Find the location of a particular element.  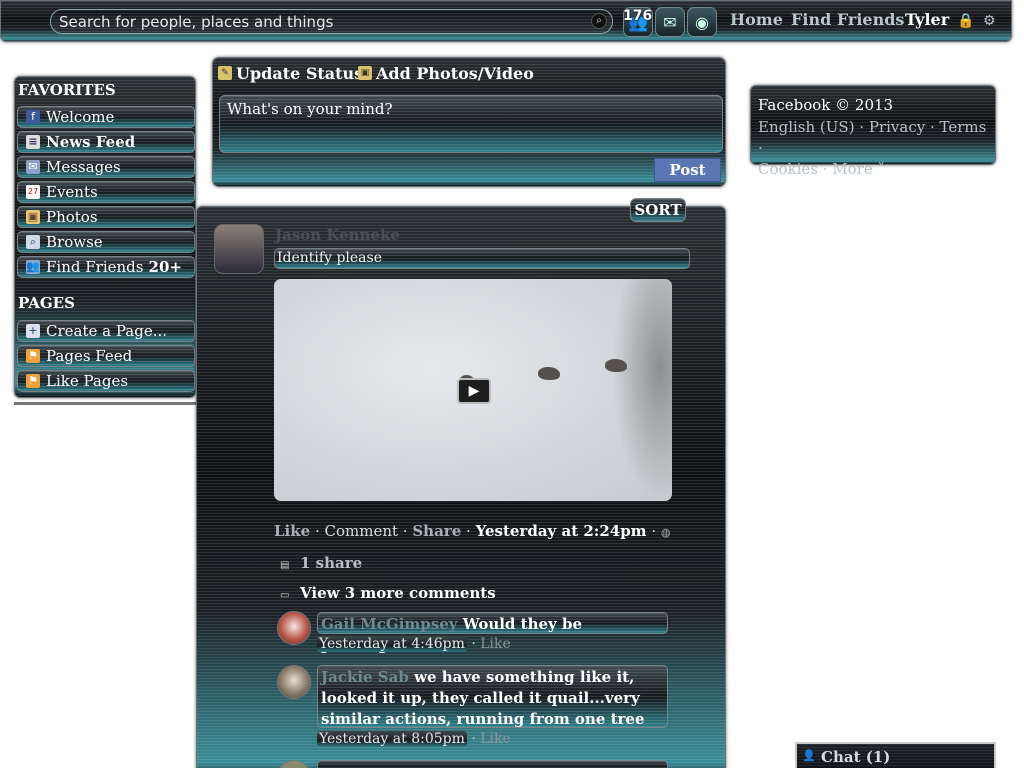

privacy-icon: 🔒 is located at coordinates (965, 21).